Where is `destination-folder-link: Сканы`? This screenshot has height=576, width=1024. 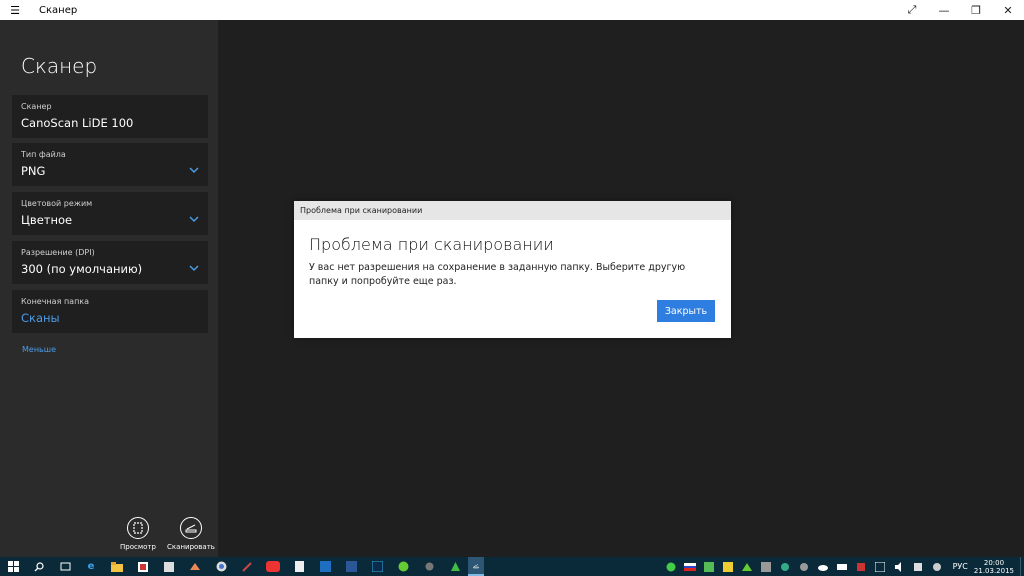
destination-folder-link: Сканы is located at coordinates (40, 318).